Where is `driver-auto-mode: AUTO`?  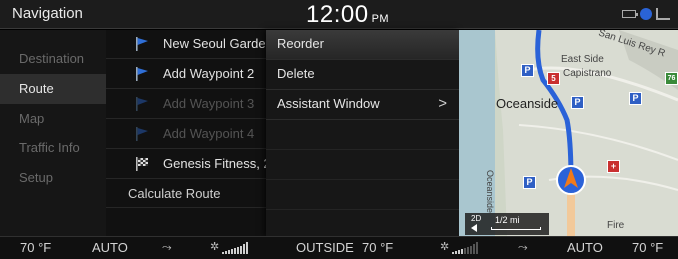 driver-auto-mode: AUTO is located at coordinates (110, 247).